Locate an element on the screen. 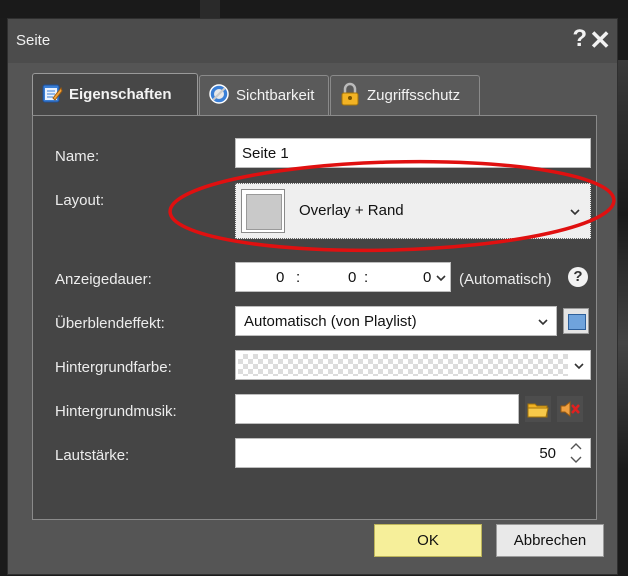 The height and width of the screenshot is (576, 628). layout-label: Layout: is located at coordinates (80, 200).